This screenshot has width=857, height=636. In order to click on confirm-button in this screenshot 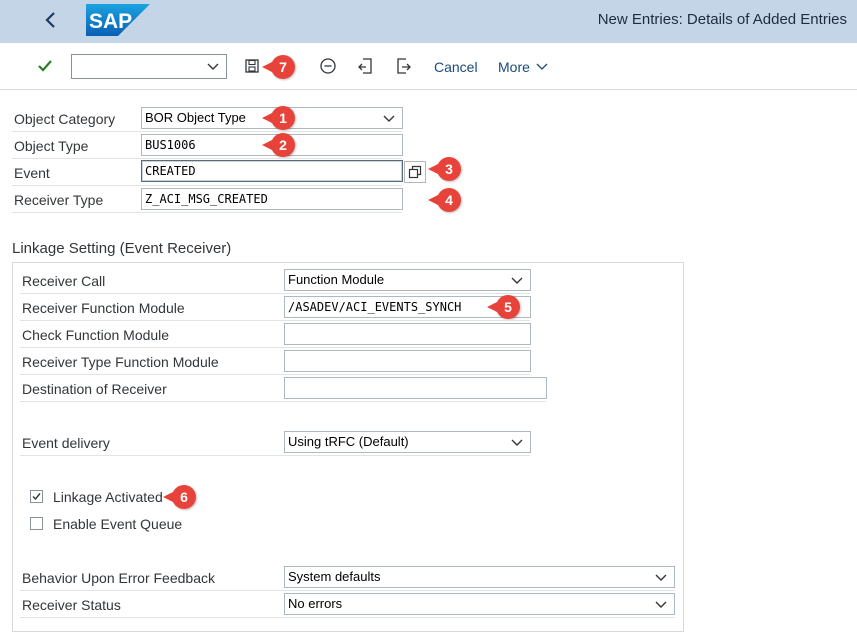, I will do `click(45, 66)`.